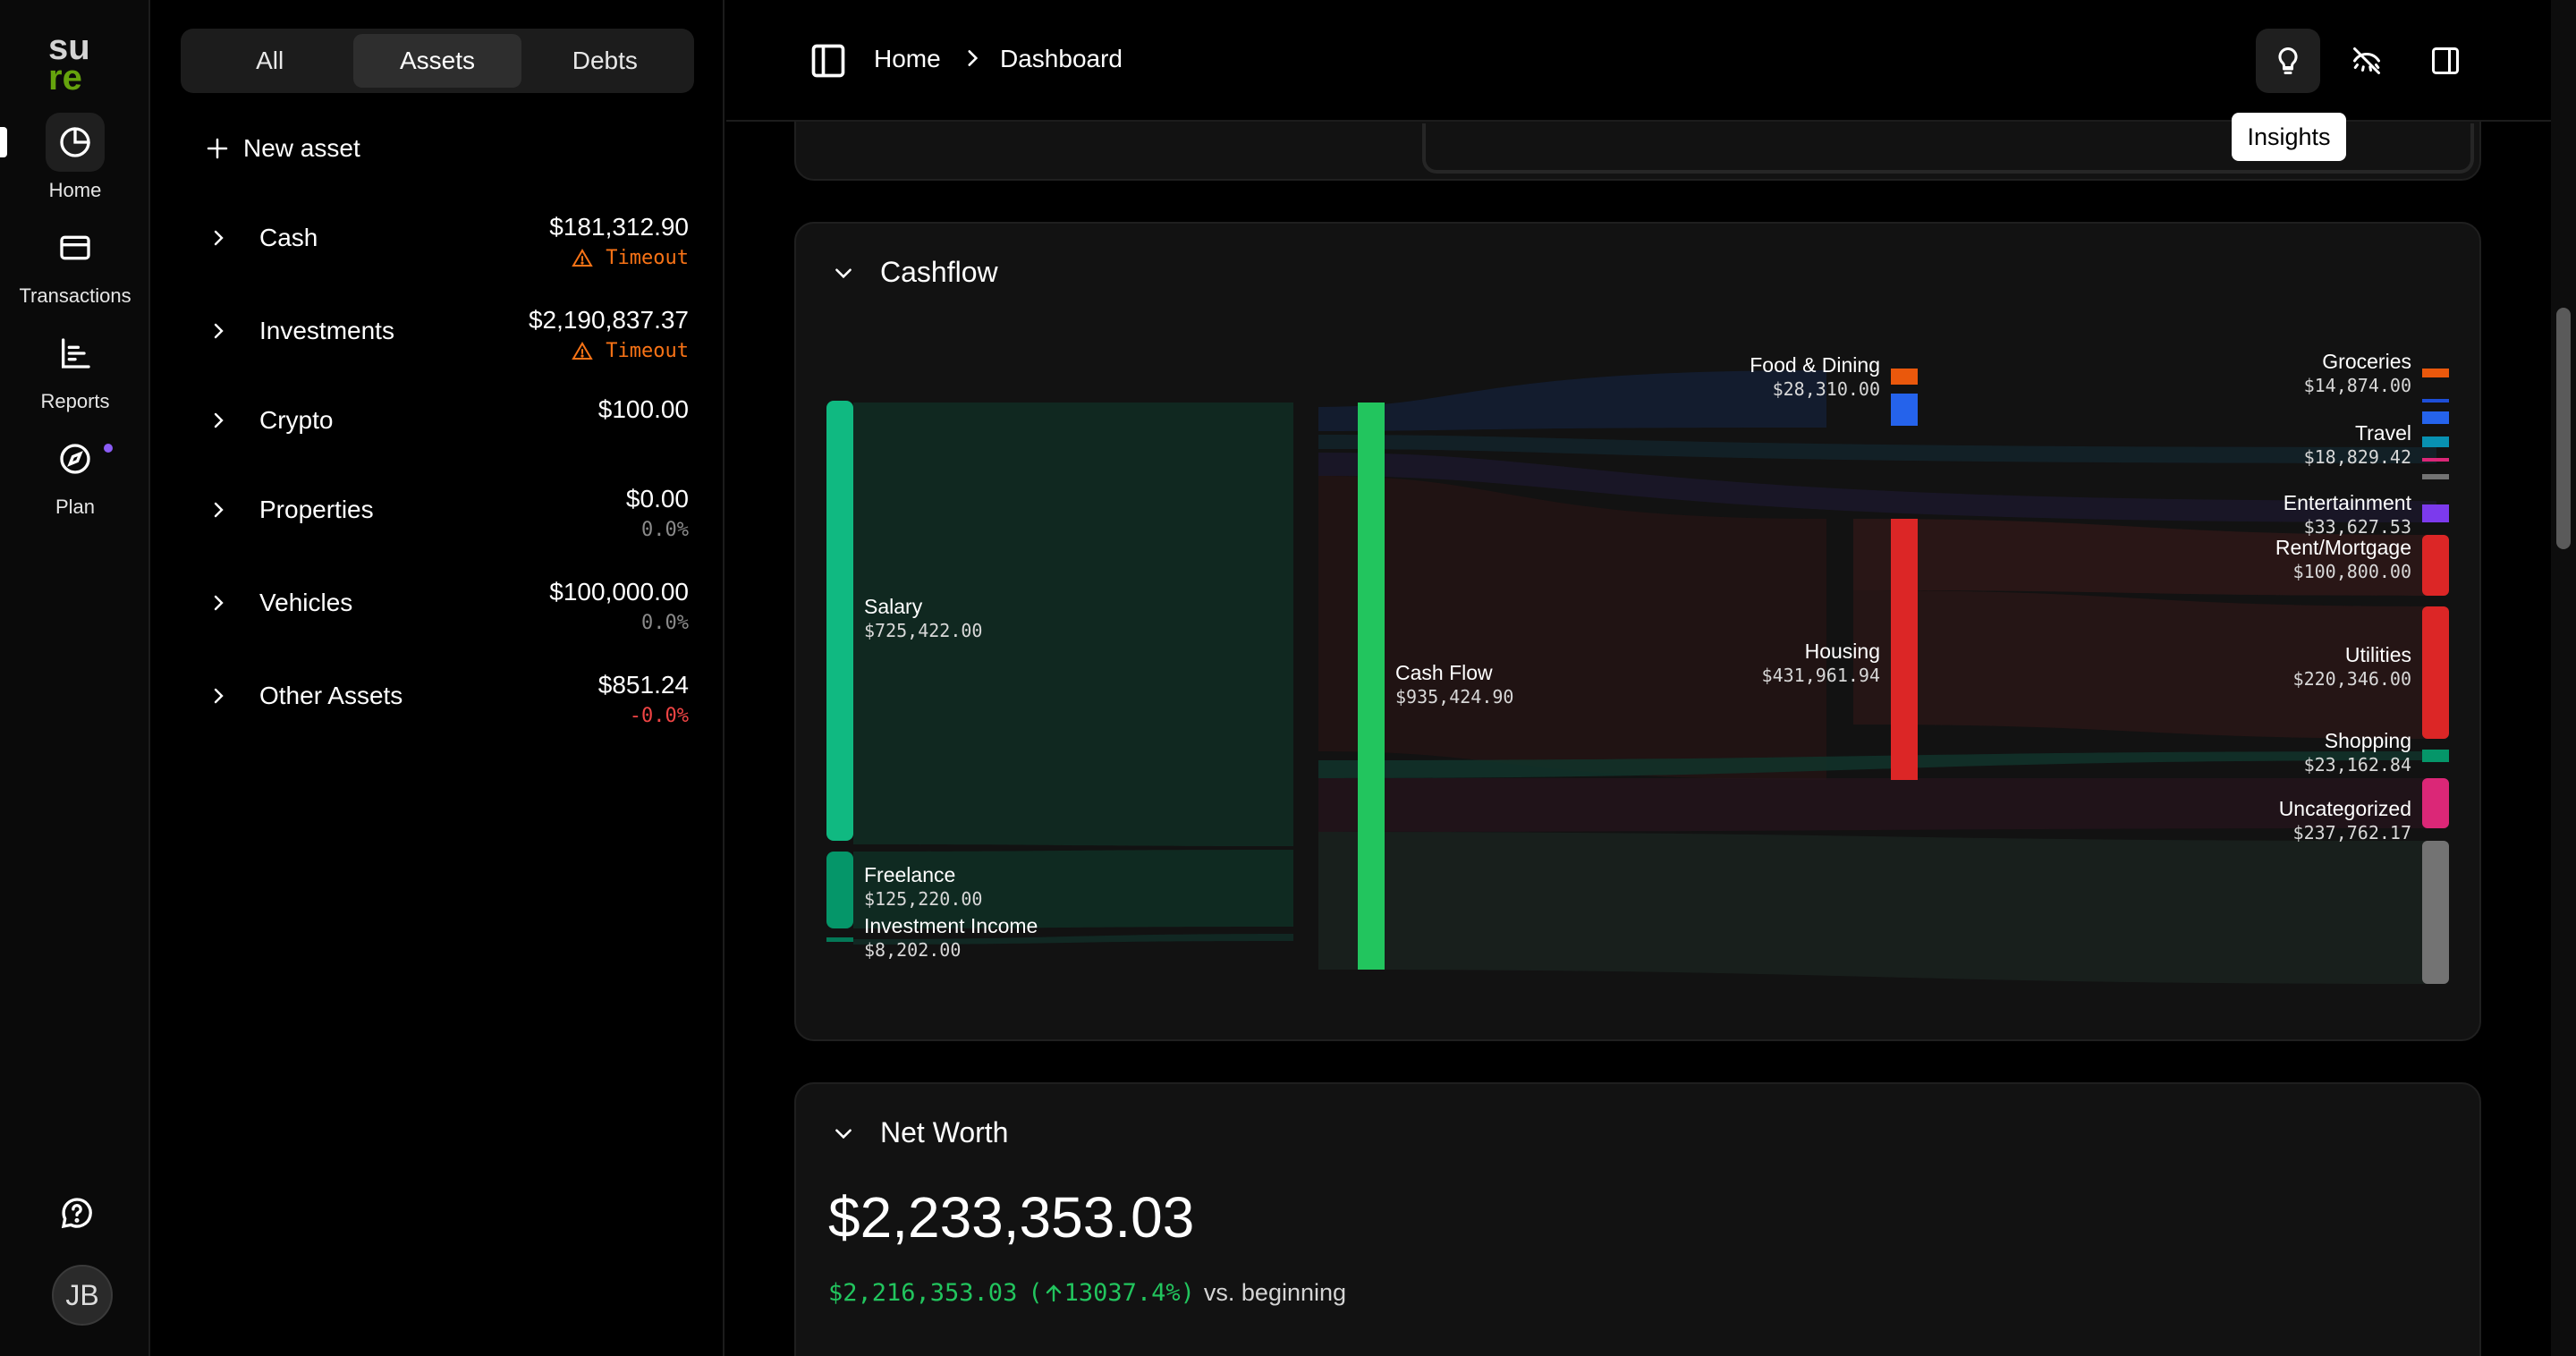 The height and width of the screenshot is (1356, 2576). Describe the element at coordinates (951, 925) in the screenshot. I see `label-investment-income: Investment Income` at that location.